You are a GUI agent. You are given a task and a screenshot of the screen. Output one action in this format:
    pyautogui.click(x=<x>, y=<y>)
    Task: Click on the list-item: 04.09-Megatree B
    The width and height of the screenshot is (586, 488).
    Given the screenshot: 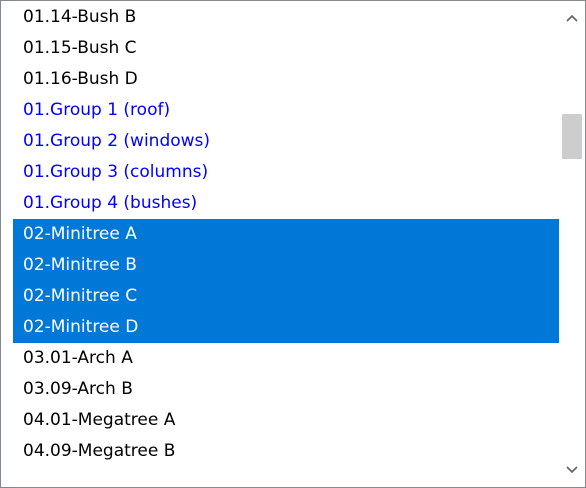 What is the action you would take?
    pyautogui.click(x=280, y=451)
    